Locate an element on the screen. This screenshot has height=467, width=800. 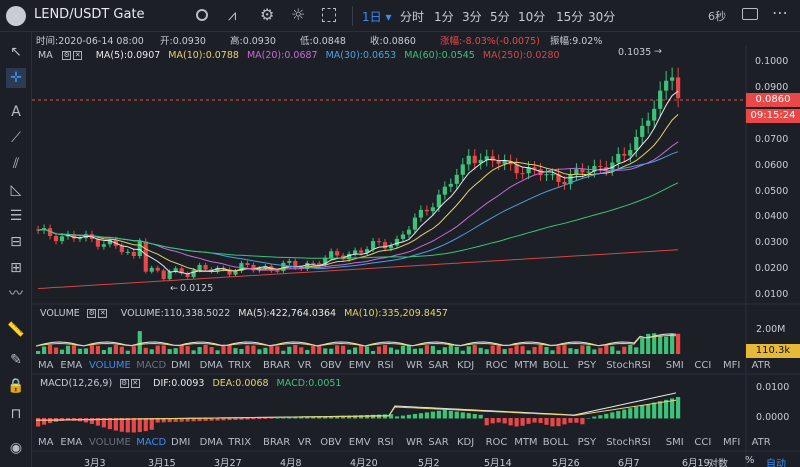
volume-current-tag: 110.3k is located at coordinates (773, 351).